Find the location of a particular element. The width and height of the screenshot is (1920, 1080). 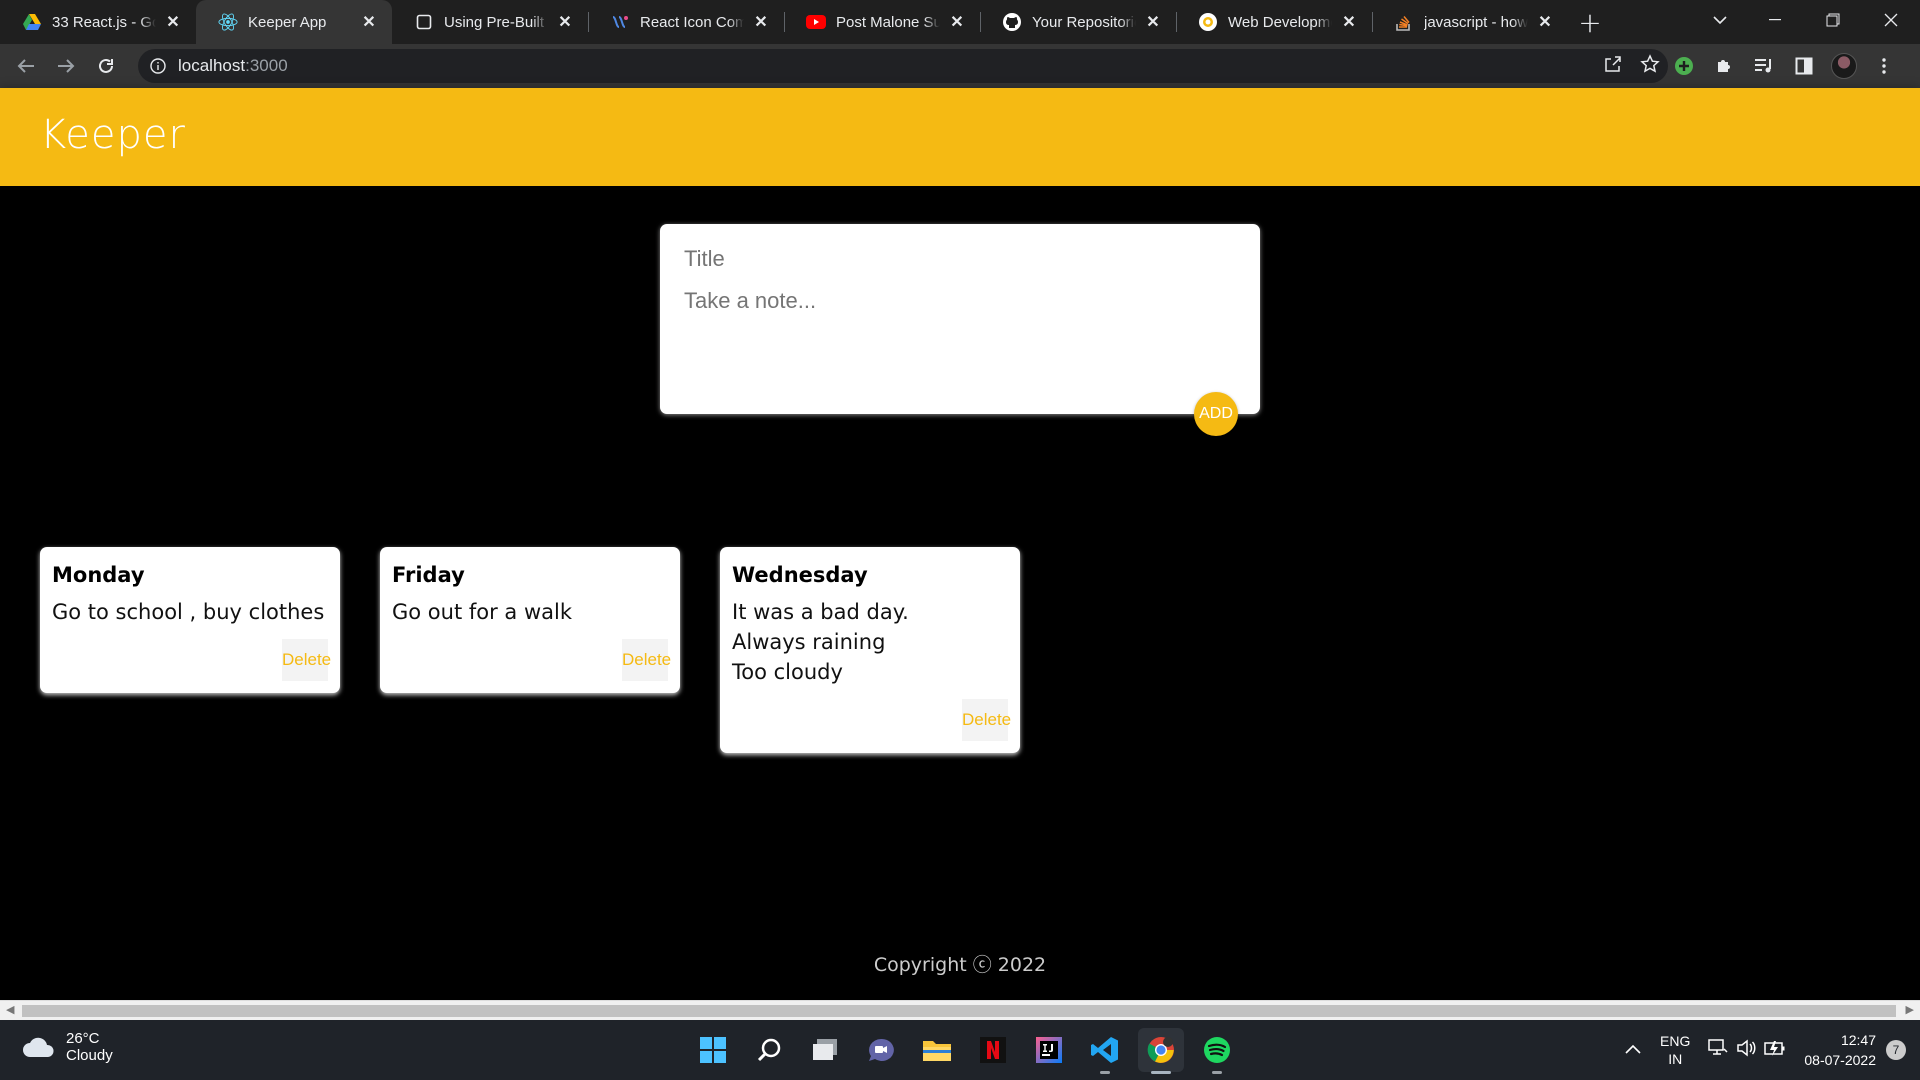

tab-web-dev: Web Developmen ✕ is located at coordinates (1274, 22).